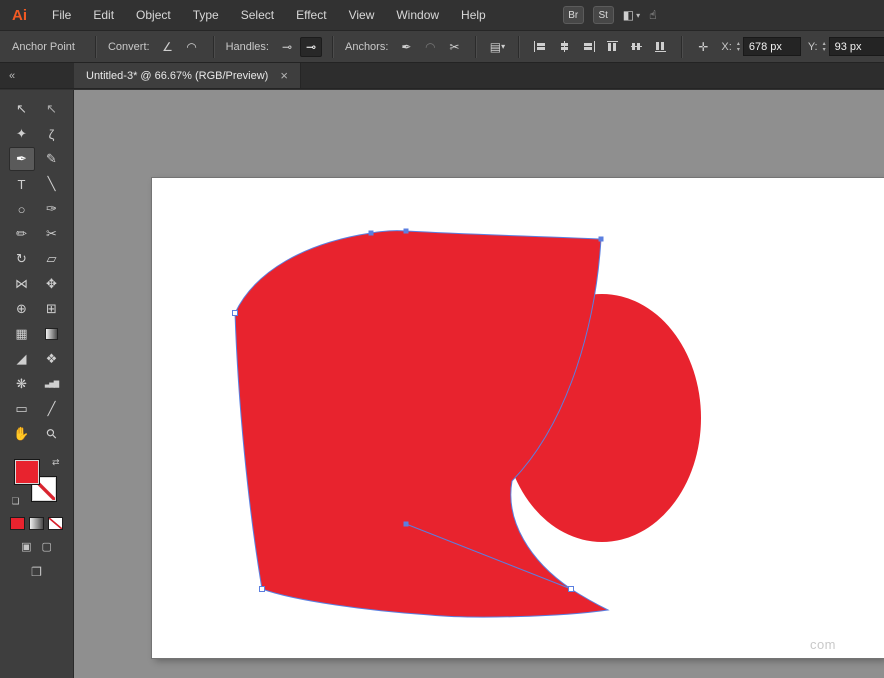 This screenshot has height=678, width=884. I want to click on width-icon: ⋈, so click(21, 283).